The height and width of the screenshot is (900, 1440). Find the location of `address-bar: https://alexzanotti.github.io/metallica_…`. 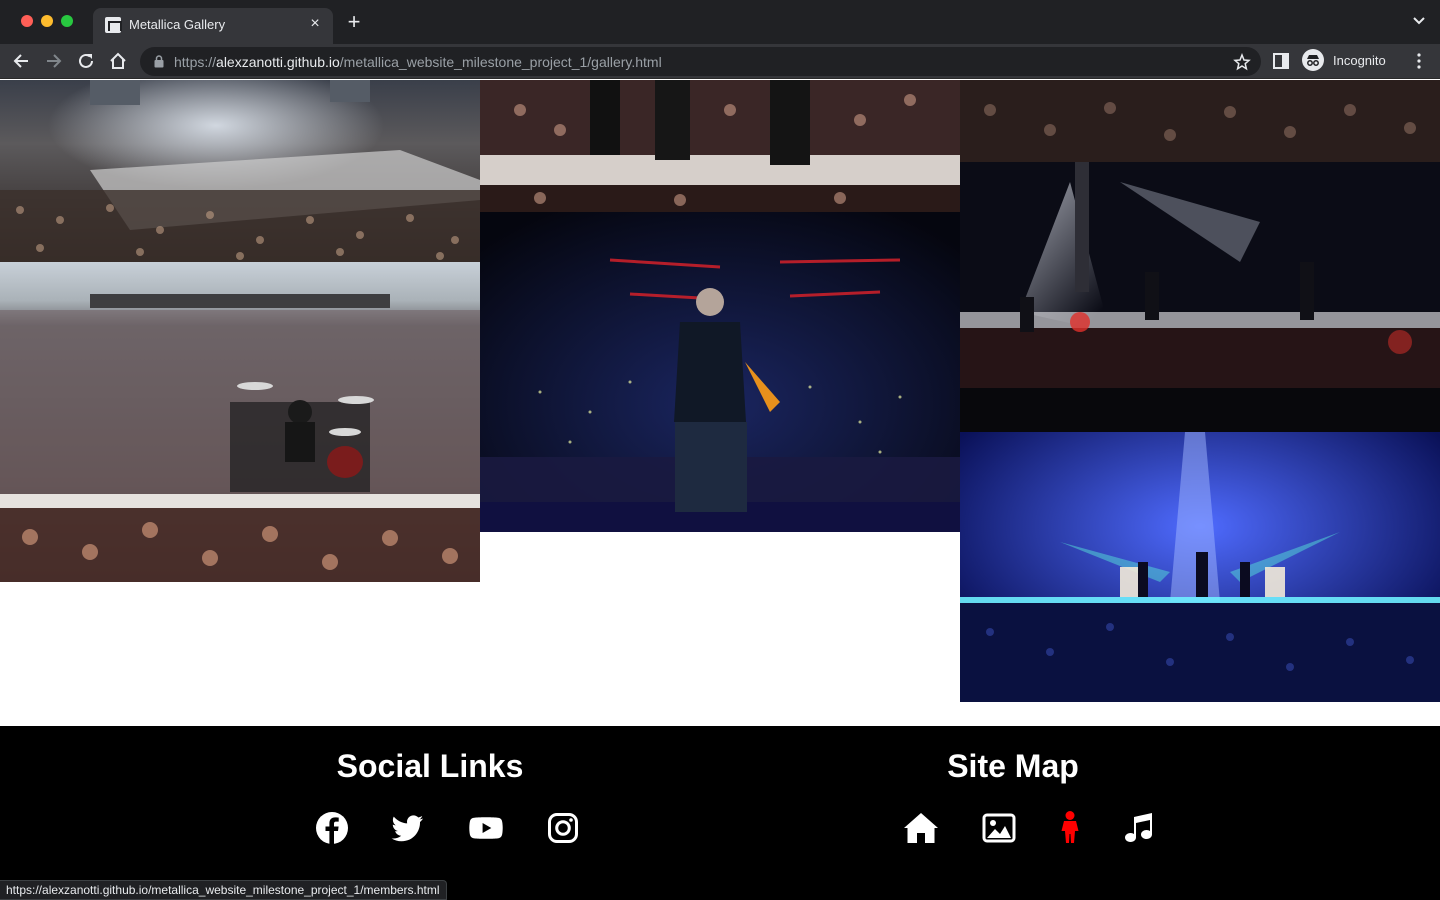

address-bar: https://alexzanotti.github.io/metallica_… is located at coordinates (700, 61).